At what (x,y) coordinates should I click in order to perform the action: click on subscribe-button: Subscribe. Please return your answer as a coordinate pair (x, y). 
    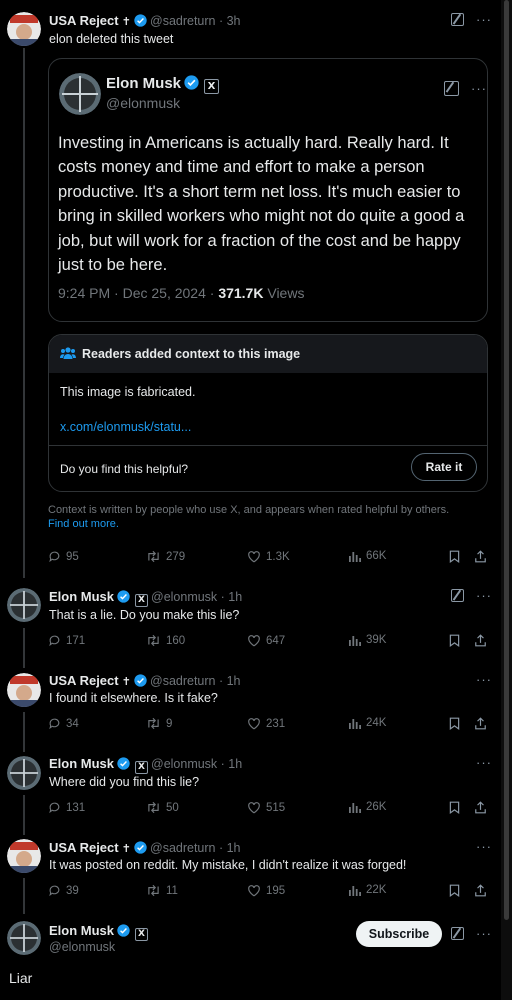
    Looking at the image, I should click on (399, 934).